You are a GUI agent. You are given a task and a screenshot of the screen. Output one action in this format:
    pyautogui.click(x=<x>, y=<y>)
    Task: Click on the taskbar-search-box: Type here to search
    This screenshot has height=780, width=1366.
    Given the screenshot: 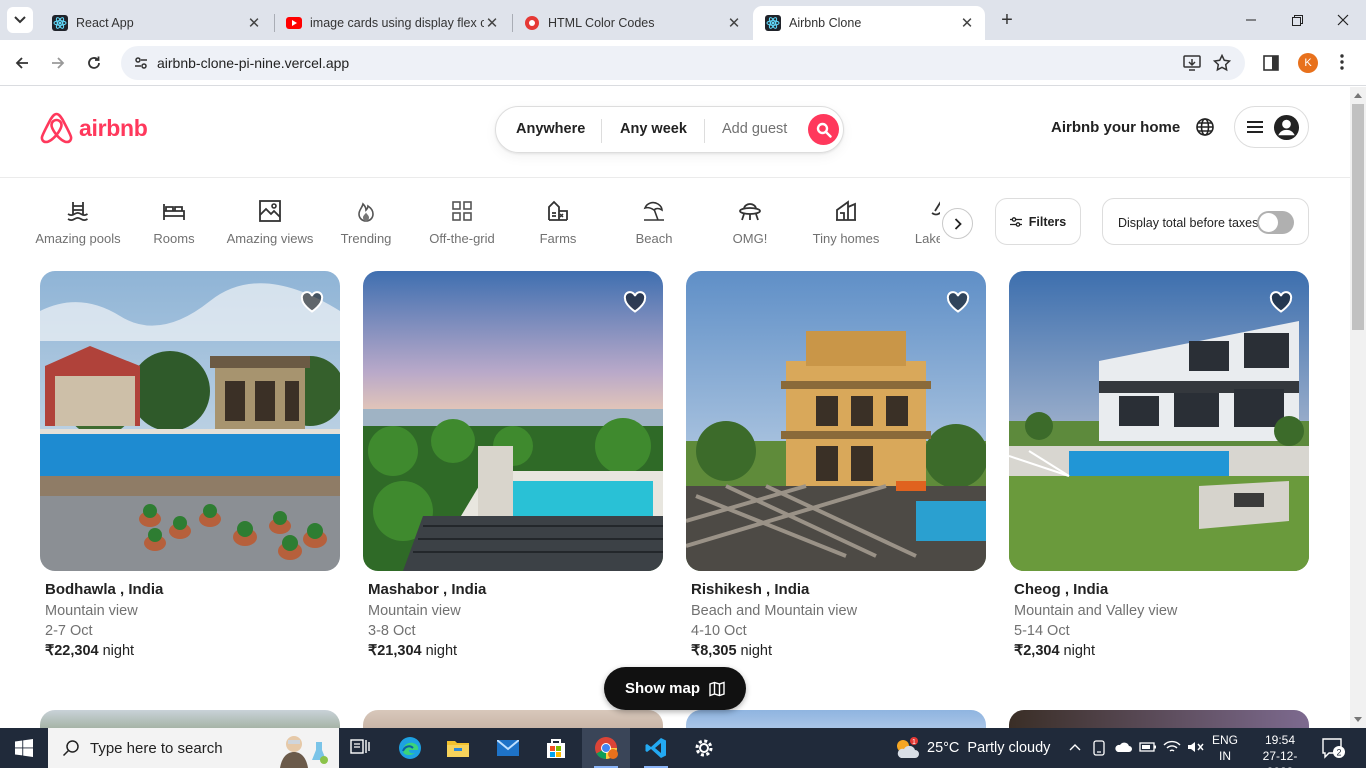 What is the action you would take?
    pyautogui.click(x=193, y=748)
    